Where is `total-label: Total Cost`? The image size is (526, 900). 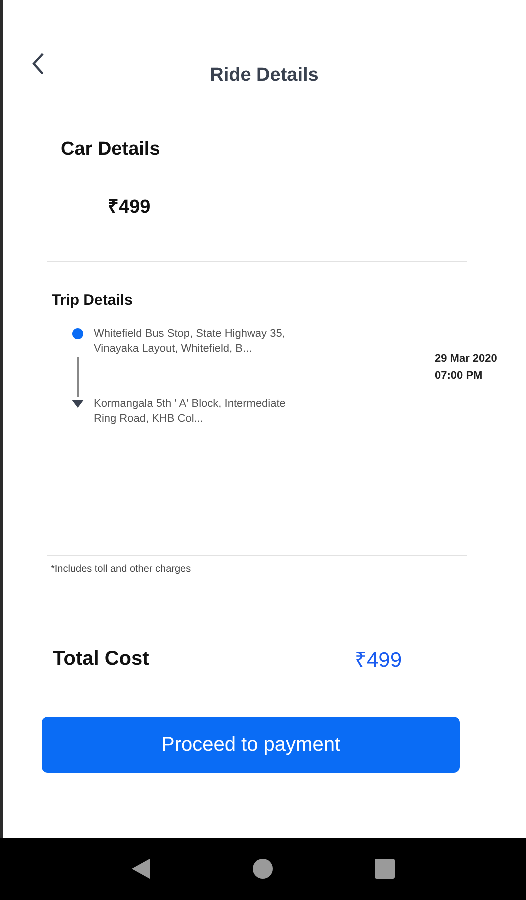
total-label: Total Cost is located at coordinates (101, 659).